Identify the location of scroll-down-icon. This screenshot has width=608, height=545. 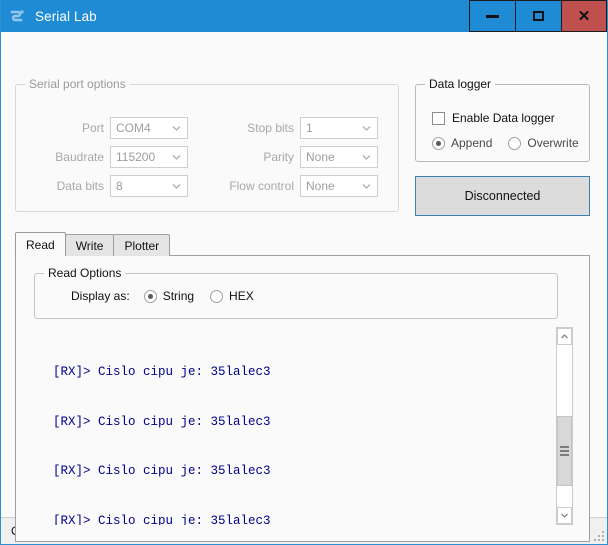
(564, 516).